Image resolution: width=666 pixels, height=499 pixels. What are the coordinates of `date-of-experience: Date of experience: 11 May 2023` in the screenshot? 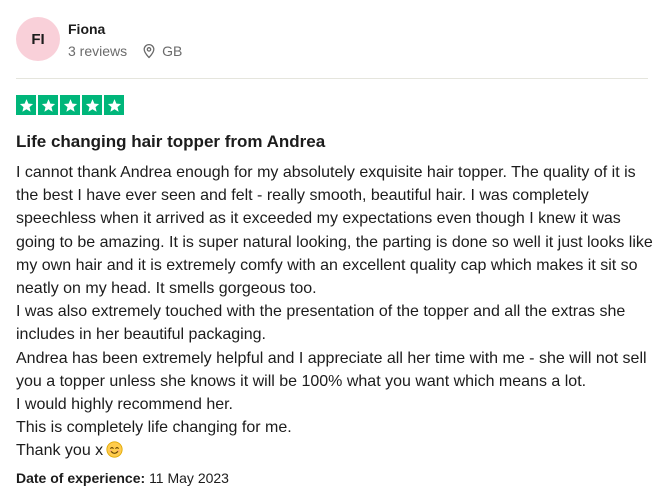 It's located at (122, 478).